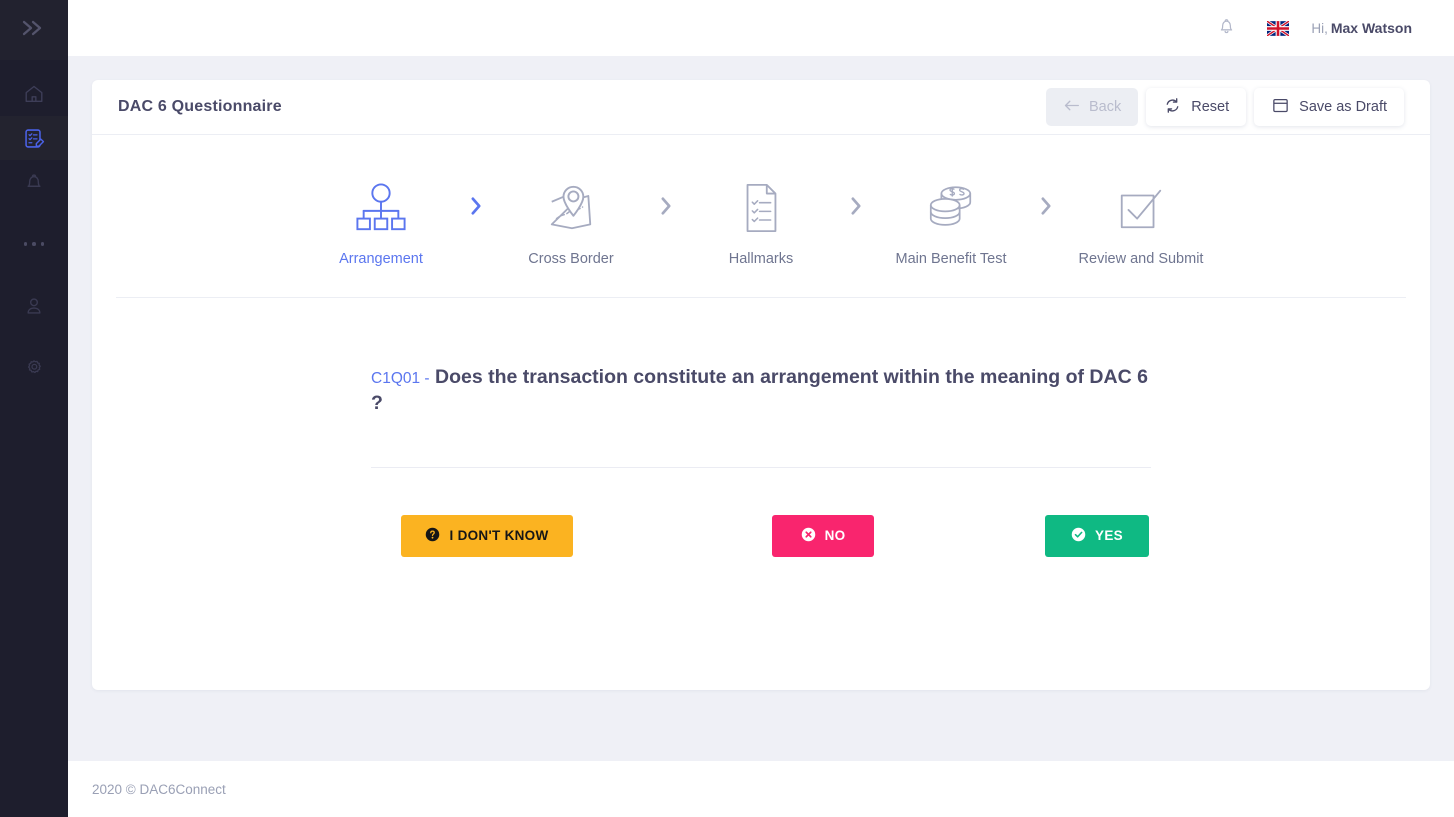  I want to click on sidebar-collapse-toggle, so click(34, 30).